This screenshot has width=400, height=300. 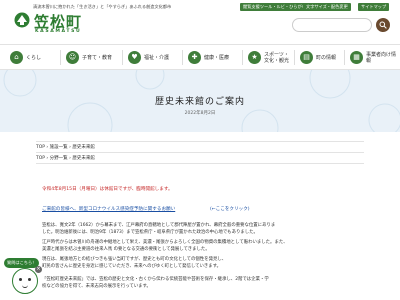 I want to click on site-tagline: 清流木曽川に抱かれた「生き活き」と「やすらぎ」あふれる創造文化都市, so click(x=102, y=6).